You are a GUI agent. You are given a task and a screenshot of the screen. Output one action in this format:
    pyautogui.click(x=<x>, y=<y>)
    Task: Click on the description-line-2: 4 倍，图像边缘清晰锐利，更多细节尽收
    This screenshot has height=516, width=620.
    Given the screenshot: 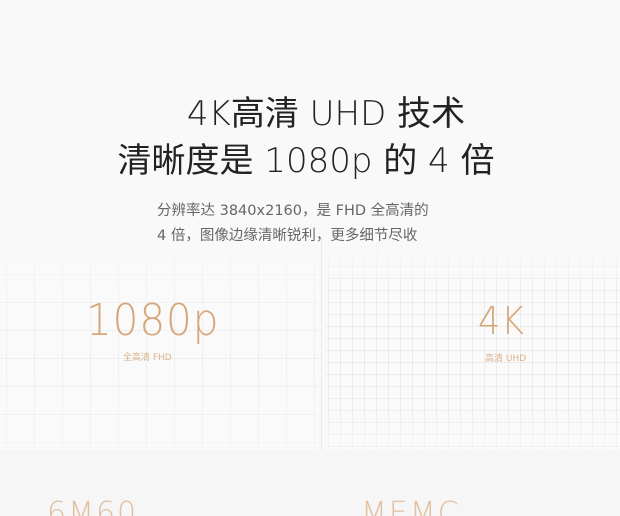 What is the action you would take?
    pyautogui.click(x=287, y=236)
    